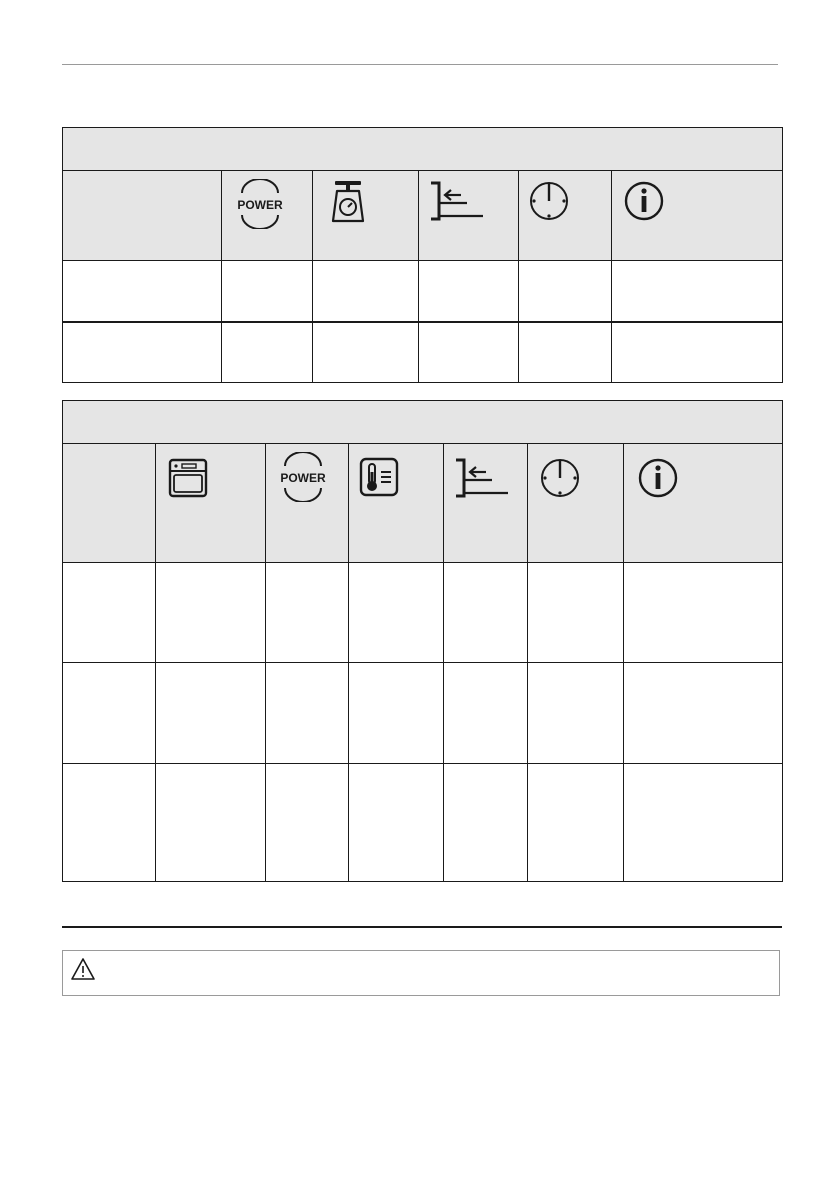  Describe the element at coordinates (188, 478) in the screenshot. I see `oven-function-icon` at that location.